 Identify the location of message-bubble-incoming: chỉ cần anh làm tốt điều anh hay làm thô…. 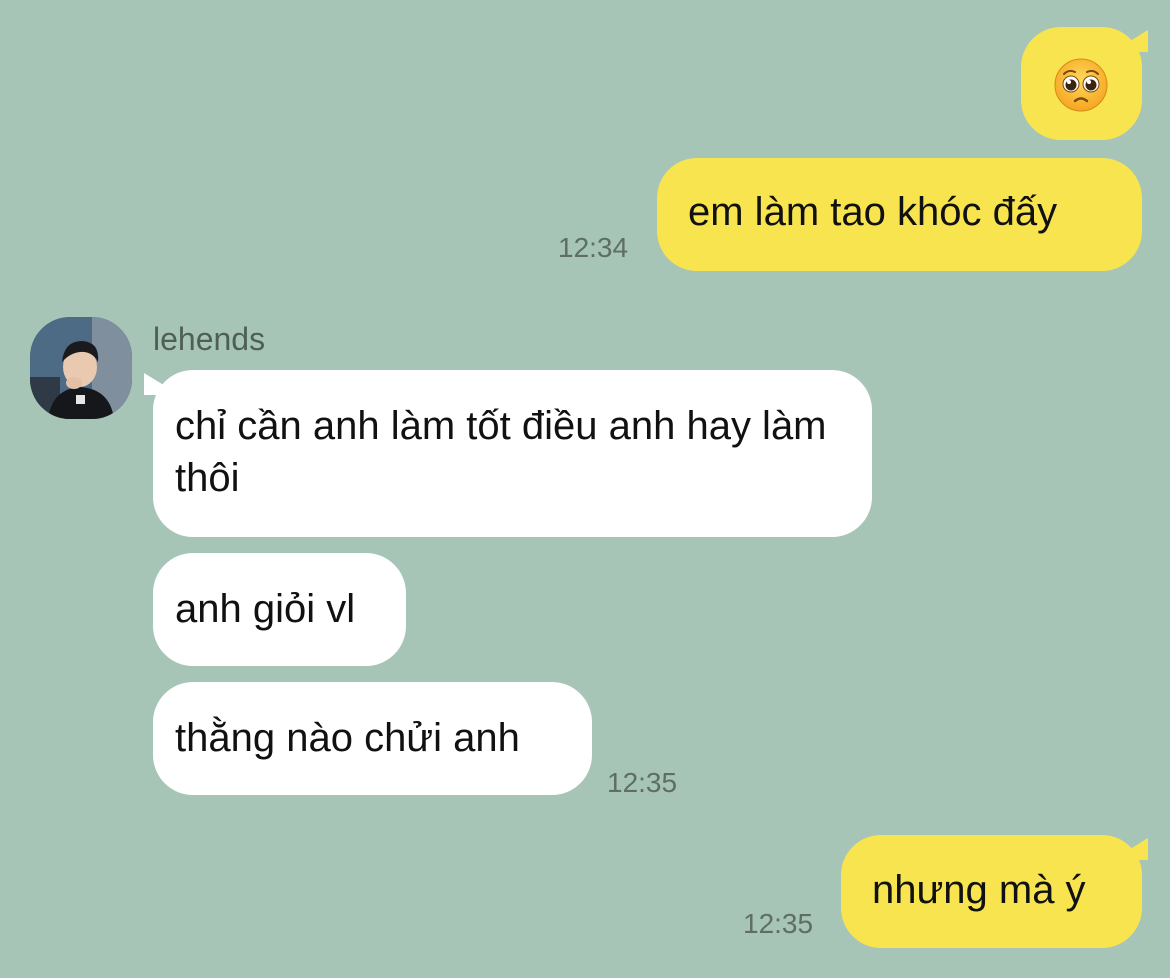
(512, 453).